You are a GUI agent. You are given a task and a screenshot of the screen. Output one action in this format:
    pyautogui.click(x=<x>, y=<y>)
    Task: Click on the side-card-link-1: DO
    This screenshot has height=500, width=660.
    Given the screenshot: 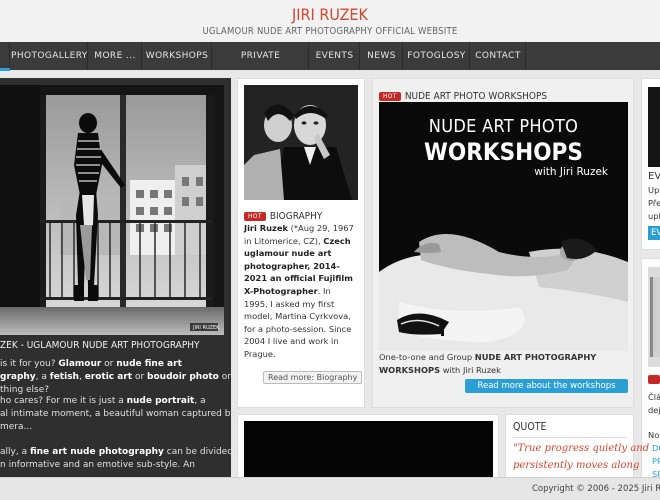 What is the action you would take?
    pyautogui.click(x=656, y=448)
    